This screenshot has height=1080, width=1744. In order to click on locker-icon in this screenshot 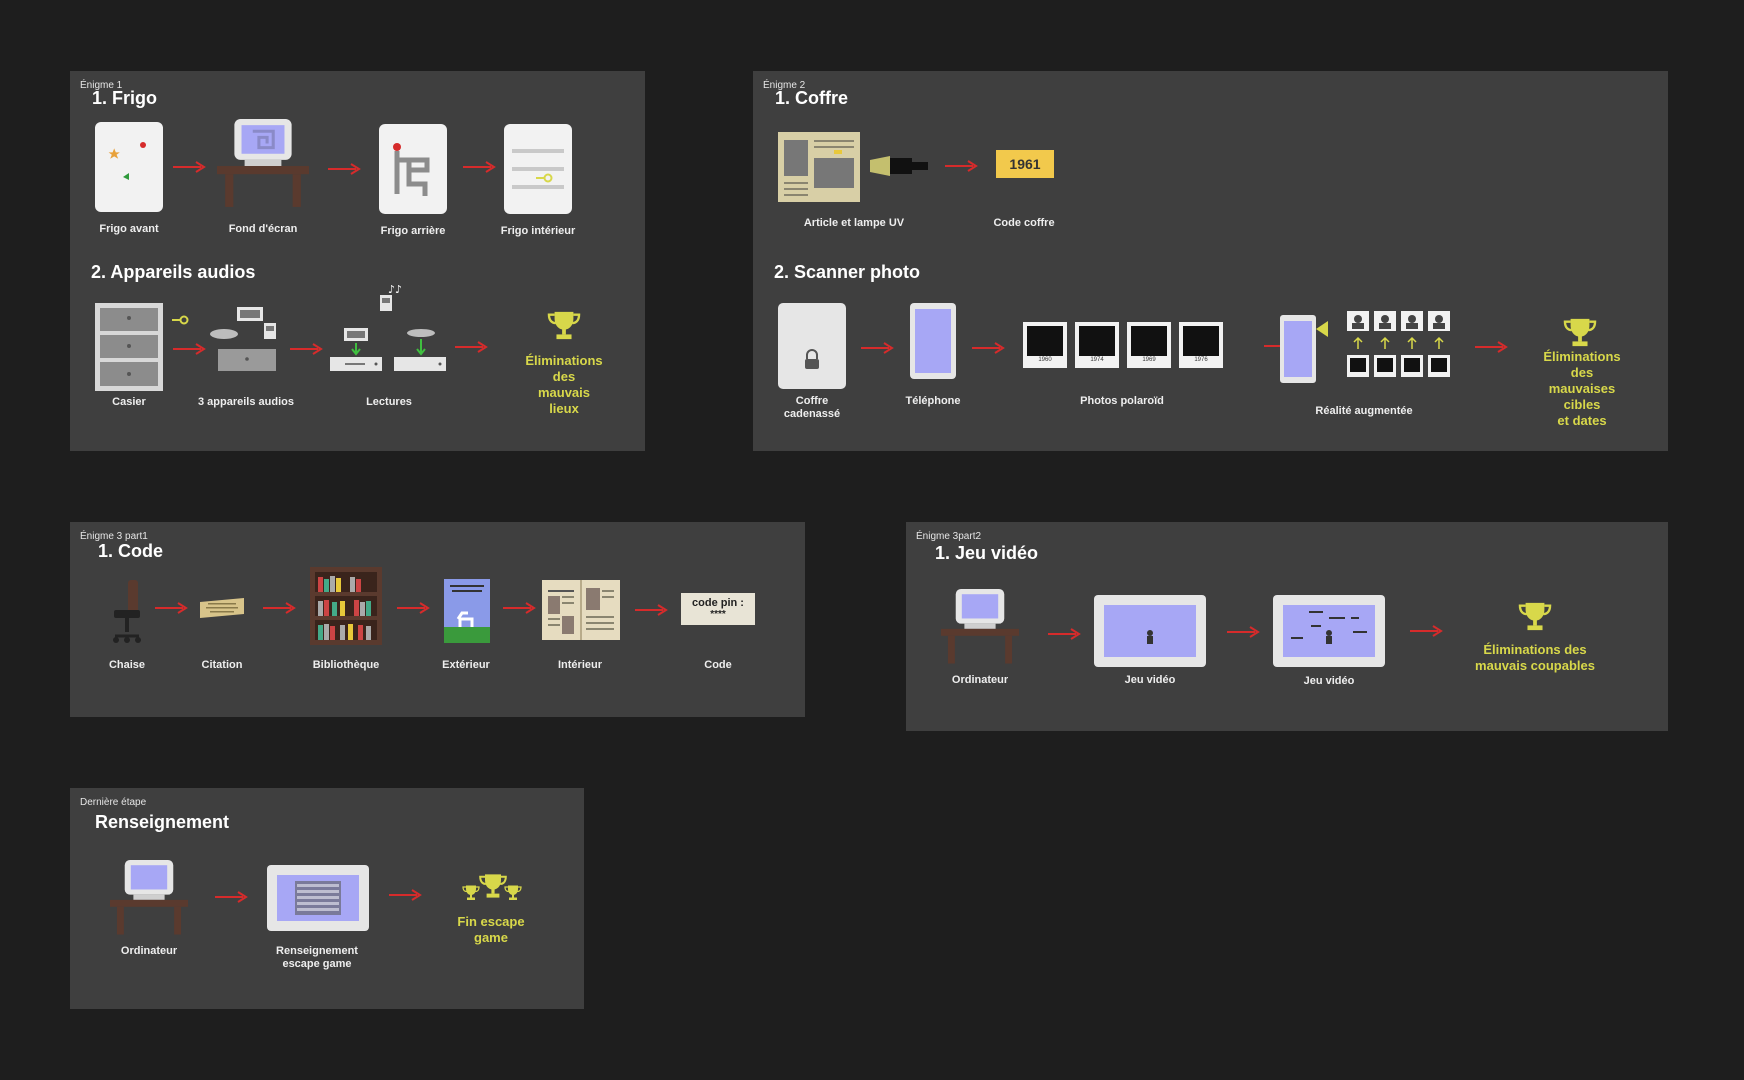, I will do `click(129, 347)`.